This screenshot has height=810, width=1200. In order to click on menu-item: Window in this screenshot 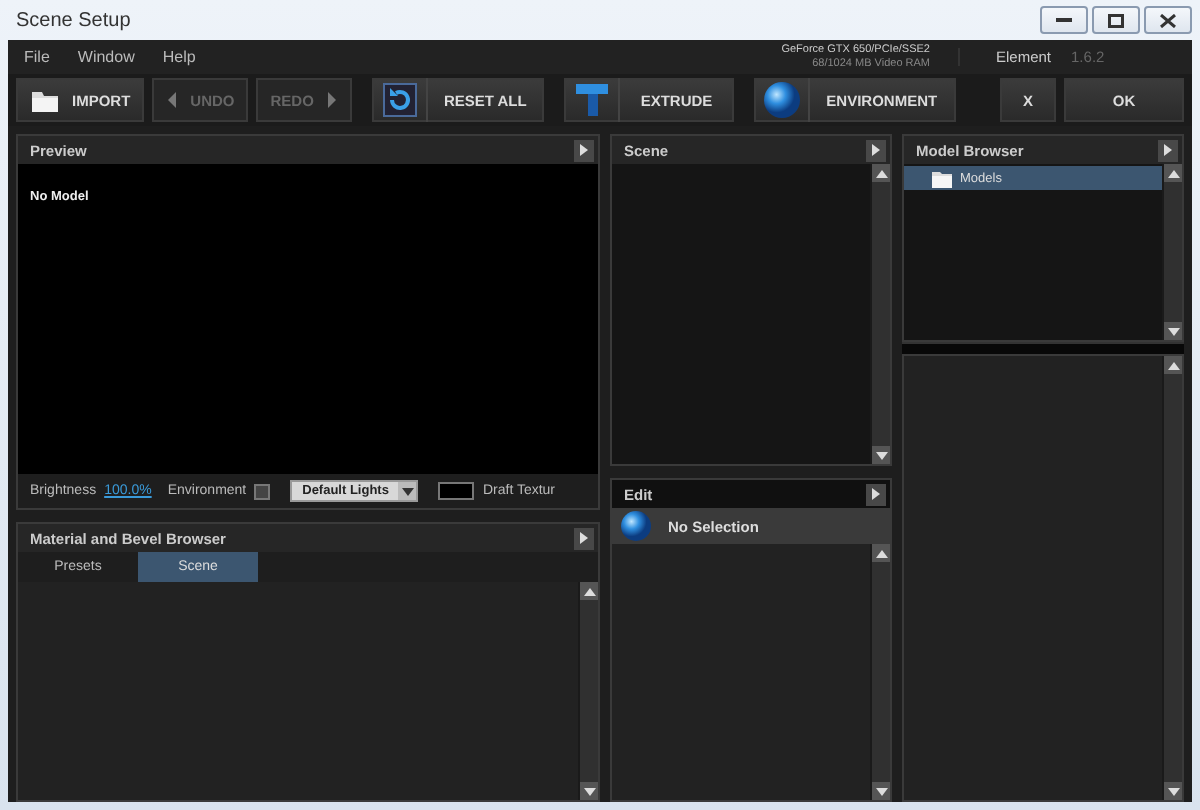, I will do `click(106, 57)`.